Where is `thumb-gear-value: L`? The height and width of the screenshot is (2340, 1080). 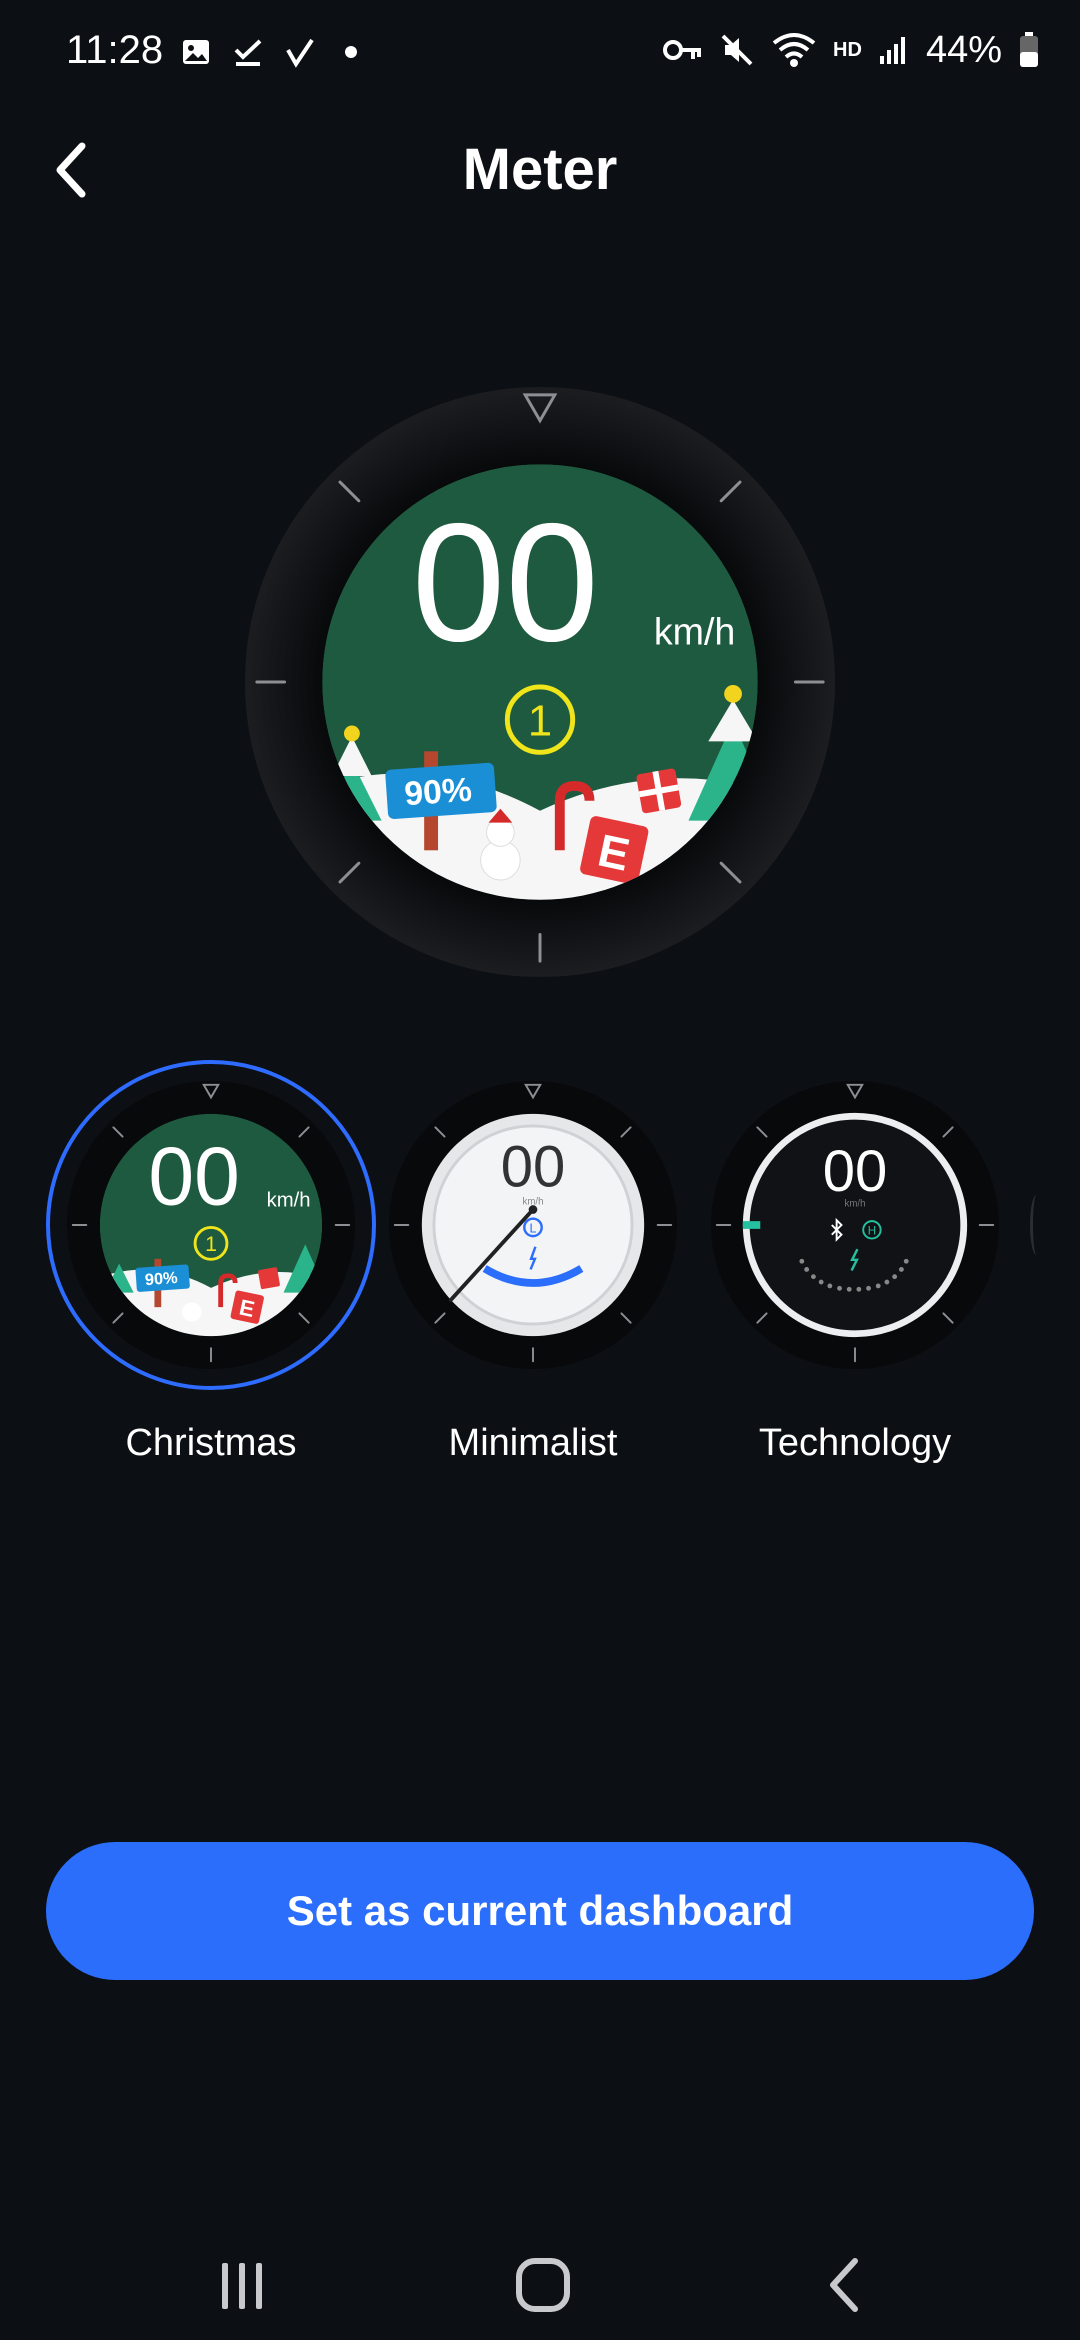
thumb-gear-value: L is located at coordinates (533, 1228).